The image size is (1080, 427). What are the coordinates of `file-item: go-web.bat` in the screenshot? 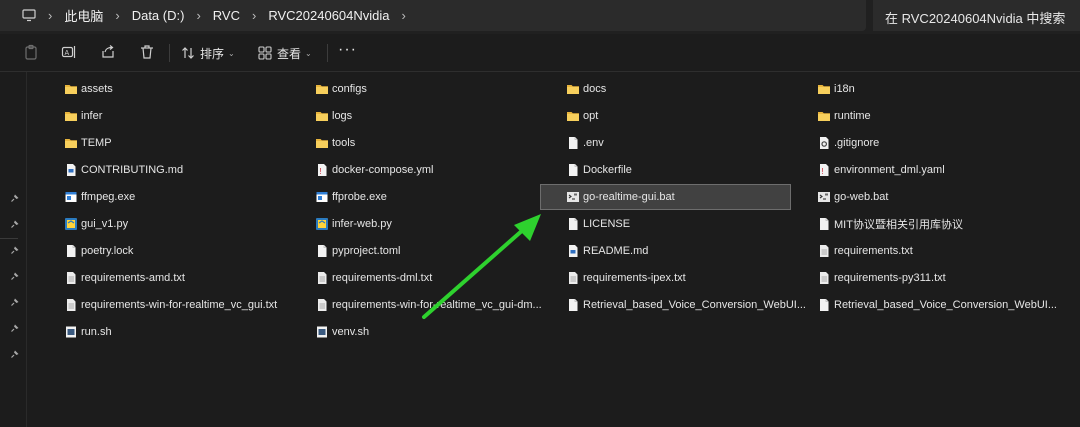 It's located at (852, 197).